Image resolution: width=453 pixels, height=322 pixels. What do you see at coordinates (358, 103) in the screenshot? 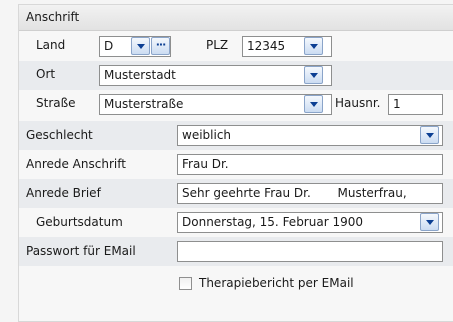
I see `hausnr-label: Hausnr.` at bounding box center [358, 103].